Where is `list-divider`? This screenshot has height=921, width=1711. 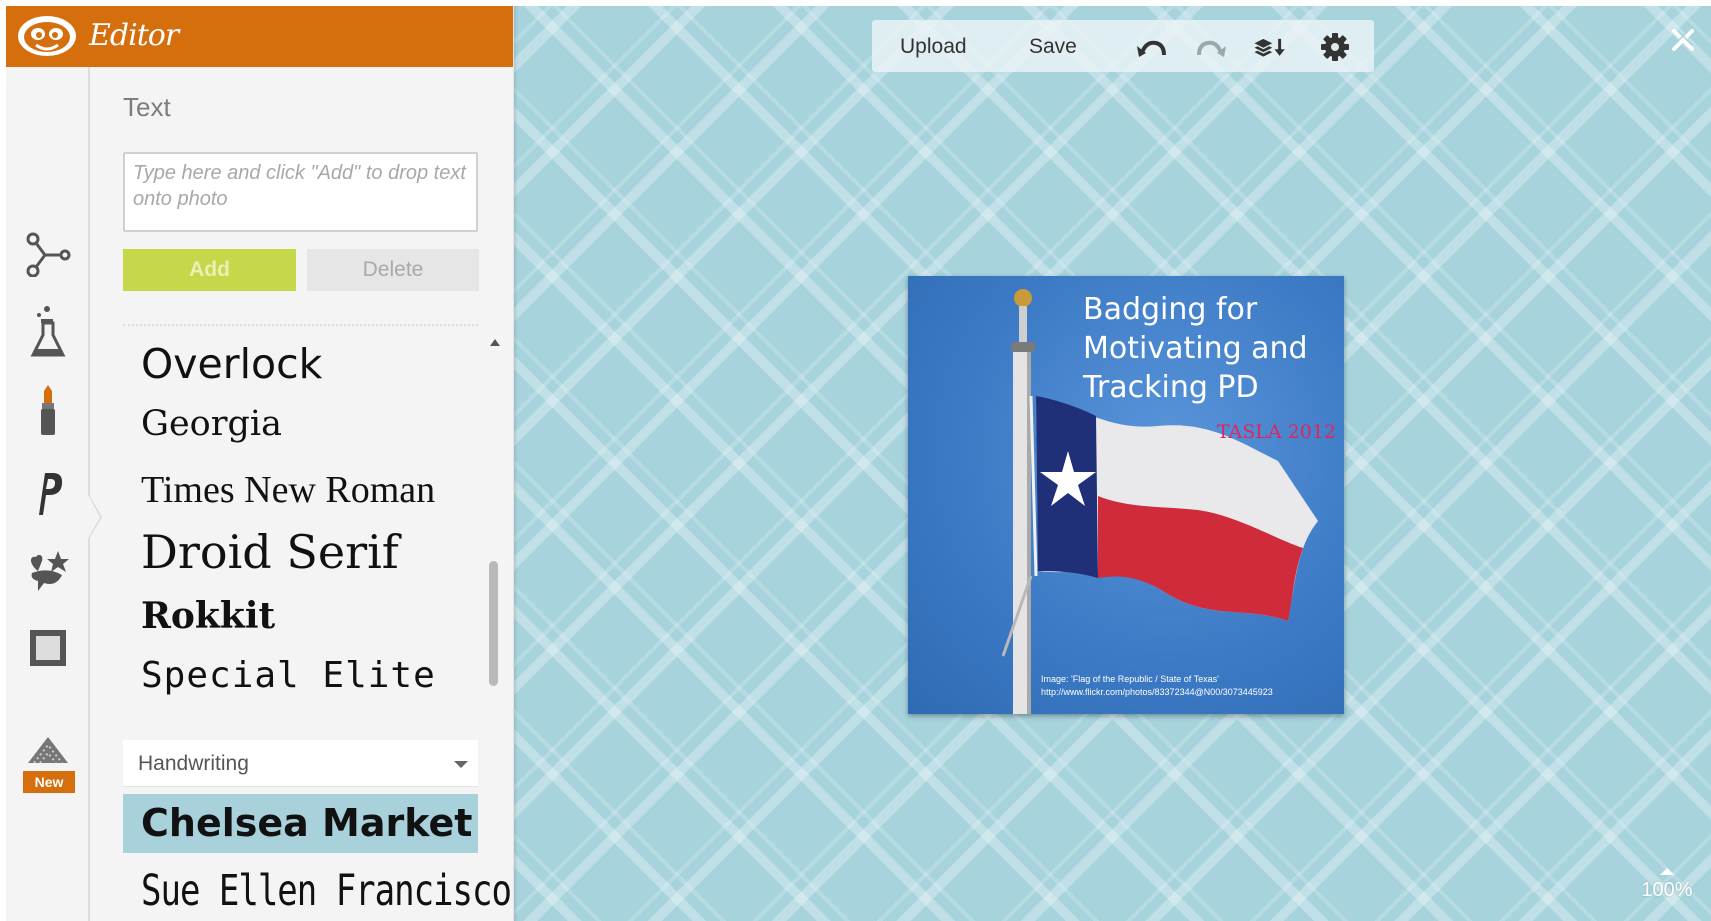
list-divider is located at coordinates (300, 325).